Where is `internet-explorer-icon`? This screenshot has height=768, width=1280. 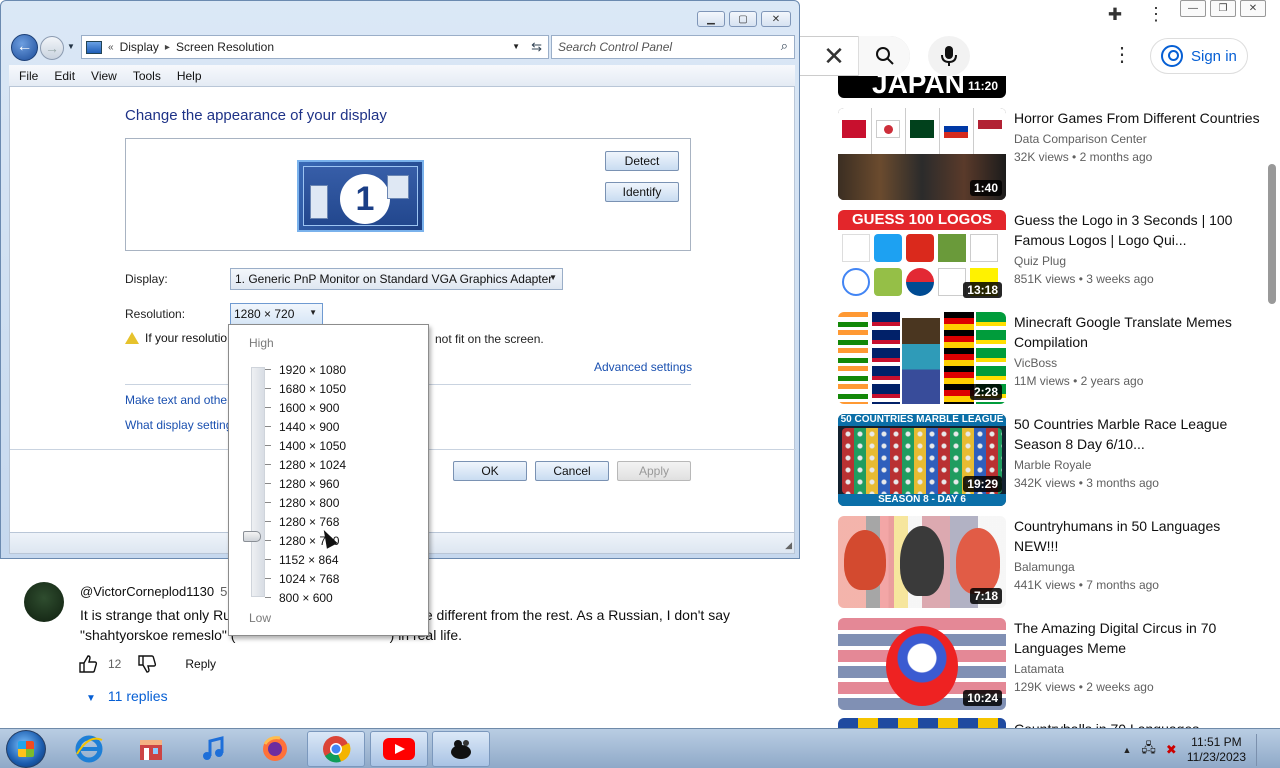
internet-explorer-icon is located at coordinates (89, 749).